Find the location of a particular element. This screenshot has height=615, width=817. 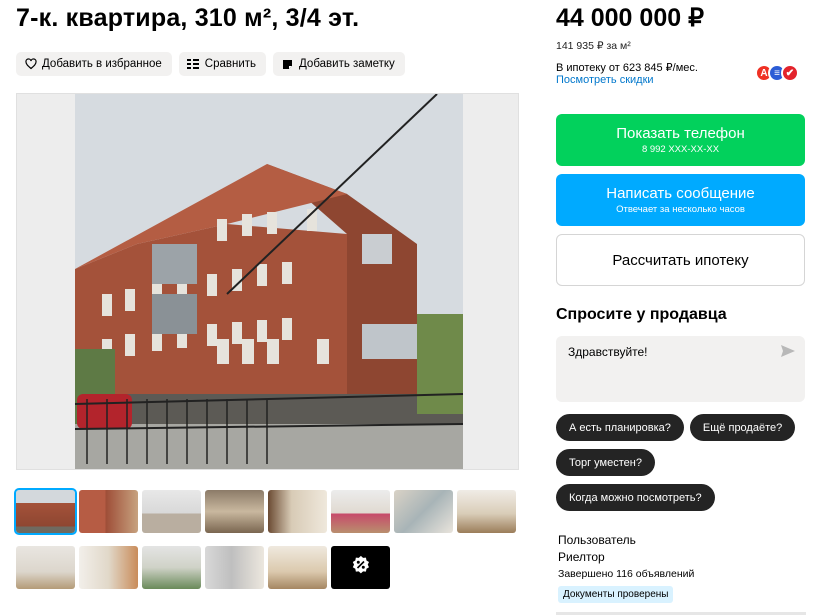

show-phone-button: Показать телефон 8 992 XXX-XX-XX is located at coordinates (680, 140).